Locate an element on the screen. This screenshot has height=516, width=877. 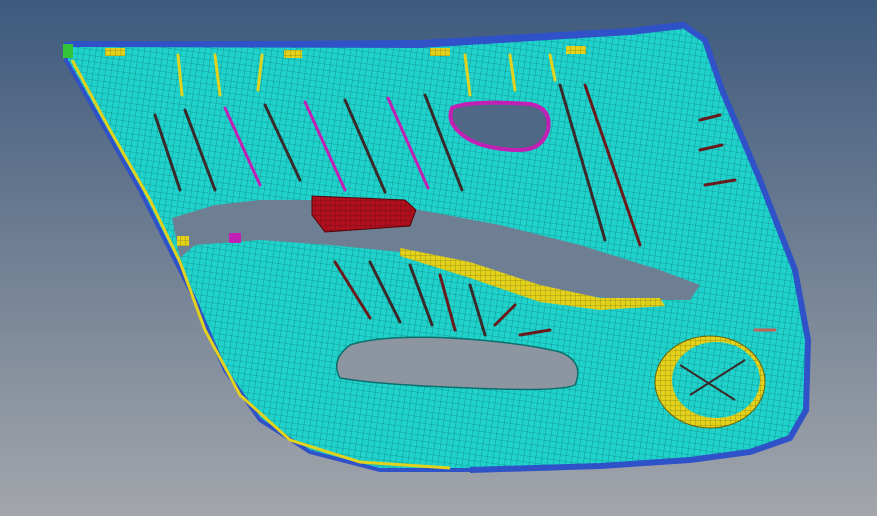
speaker-ring is located at coordinates (710, 382).